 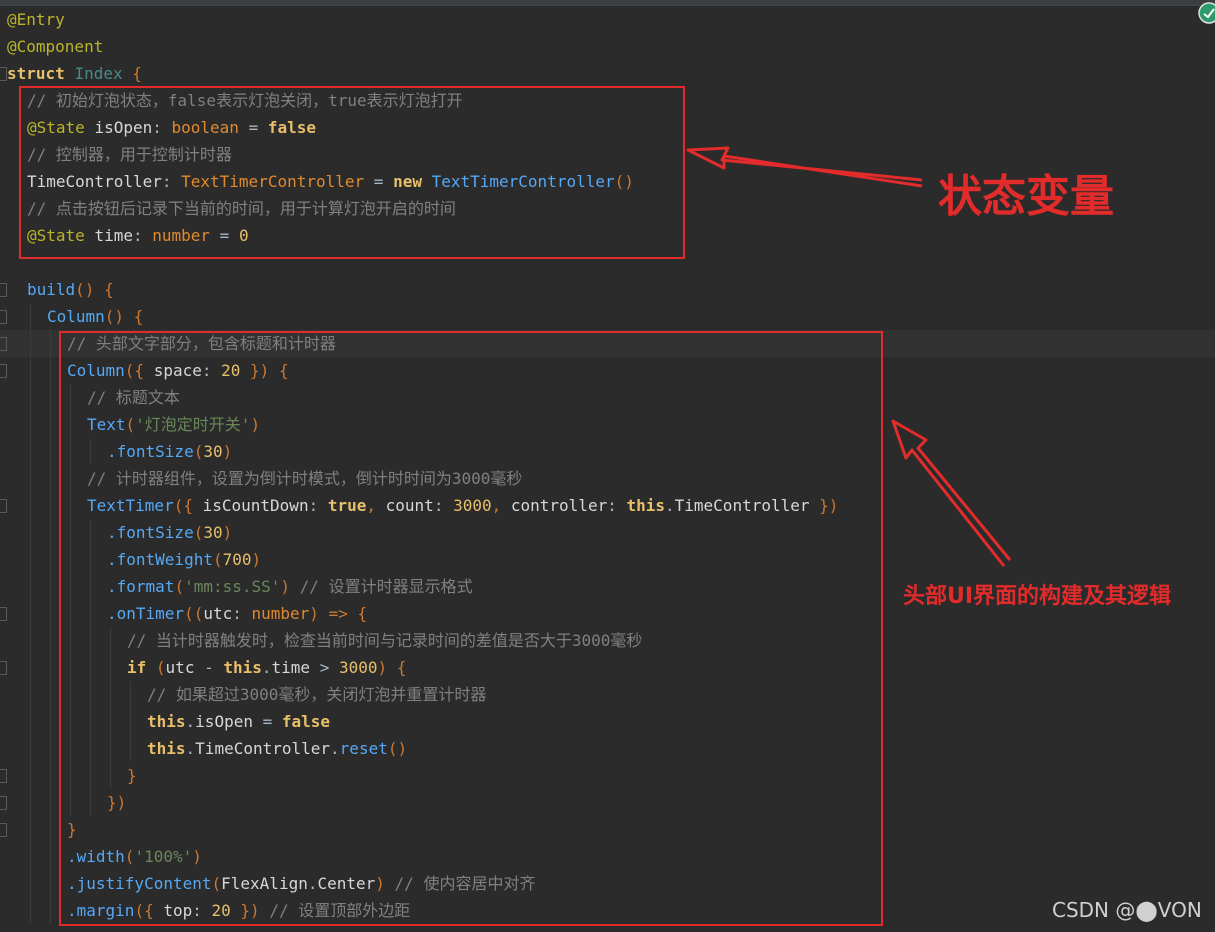 What do you see at coordinates (607, 316) in the screenshot?
I see `code-line: Column() {` at bounding box center [607, 316].